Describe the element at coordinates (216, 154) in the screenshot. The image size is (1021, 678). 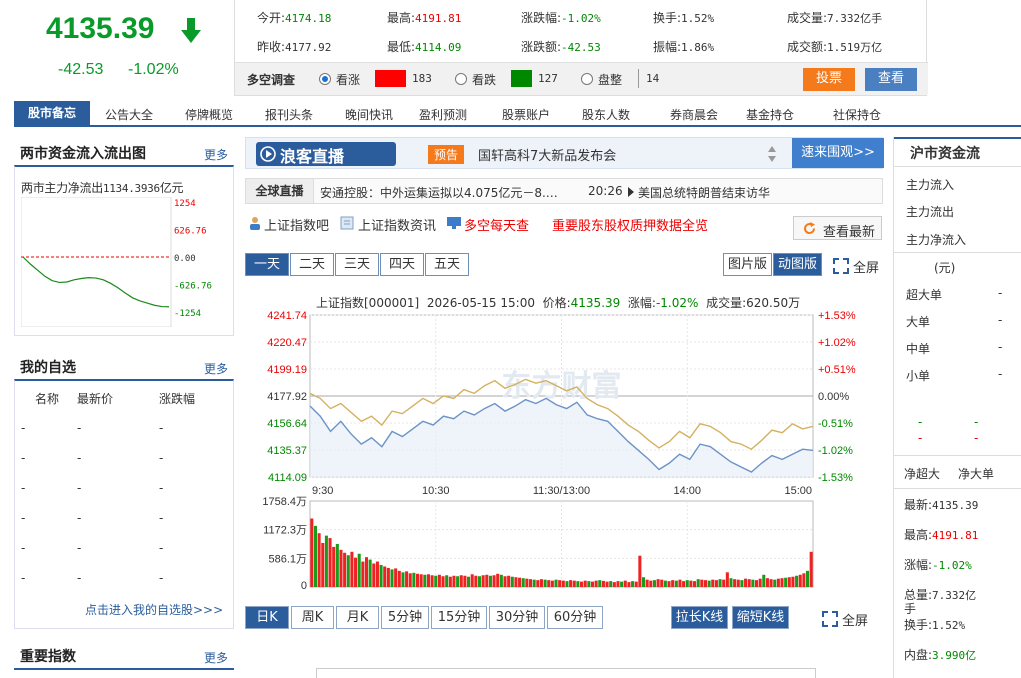
I see `flow-more-link: 更多` at that location.